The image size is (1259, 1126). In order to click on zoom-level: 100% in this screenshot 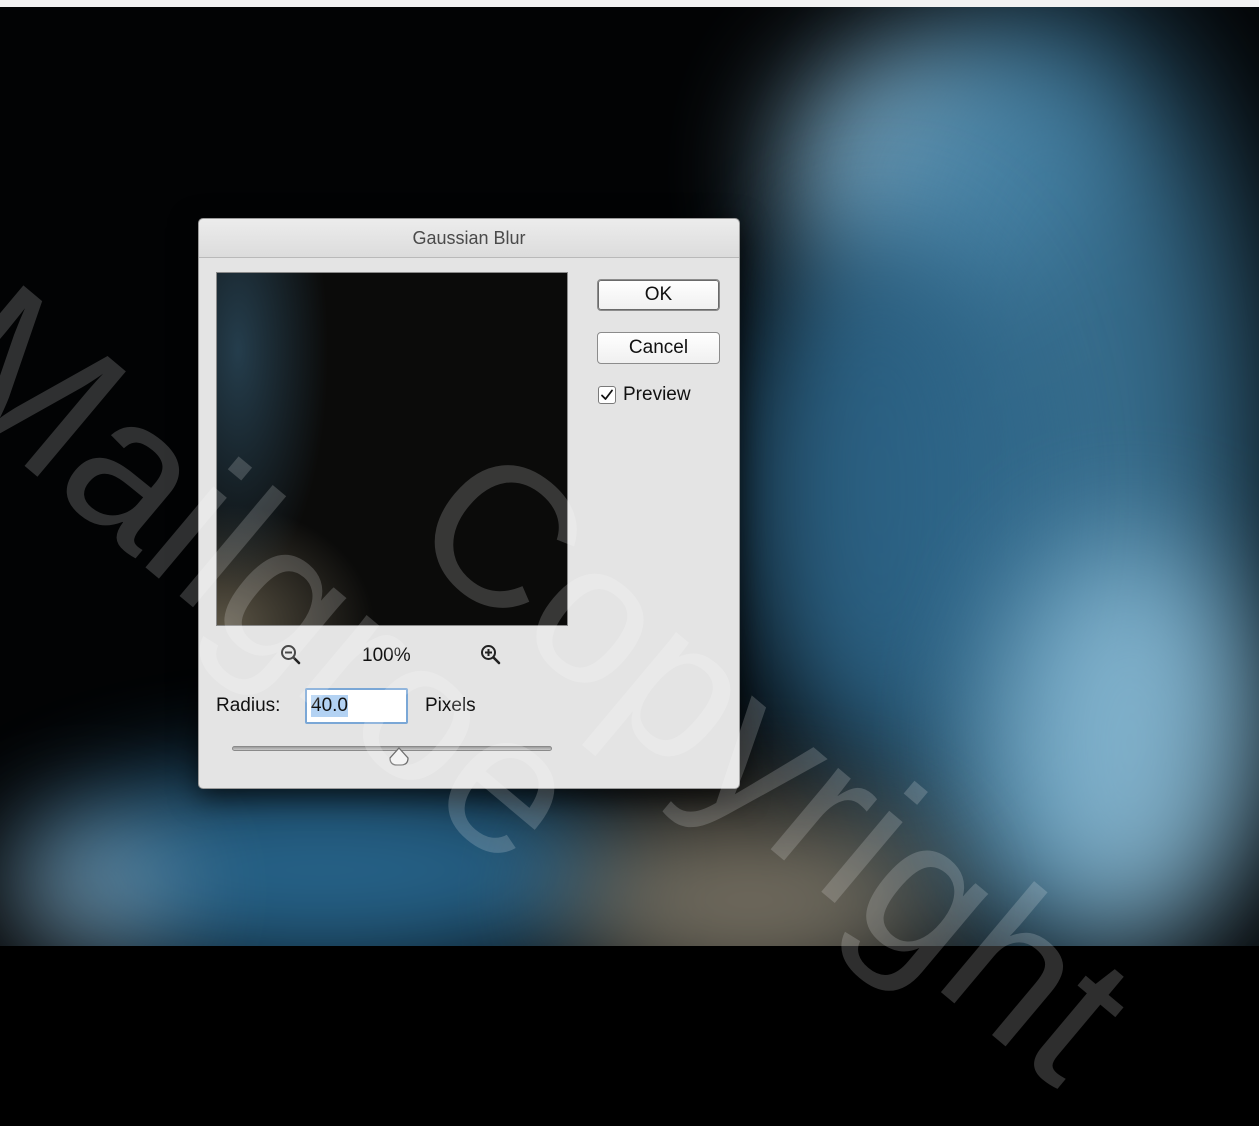, I will do `click(386, 655)`.